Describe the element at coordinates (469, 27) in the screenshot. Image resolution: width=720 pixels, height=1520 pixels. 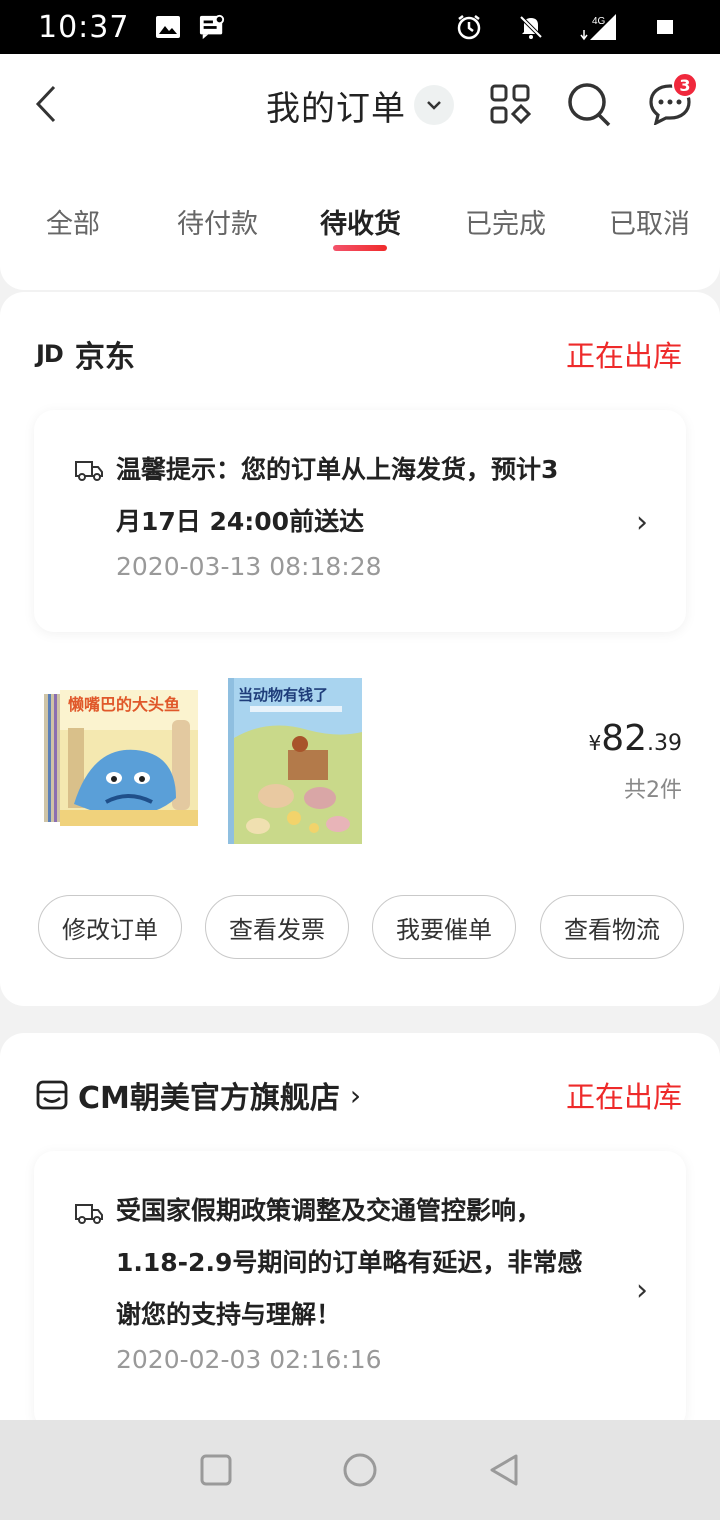
I see `alarm-icon` at that location.